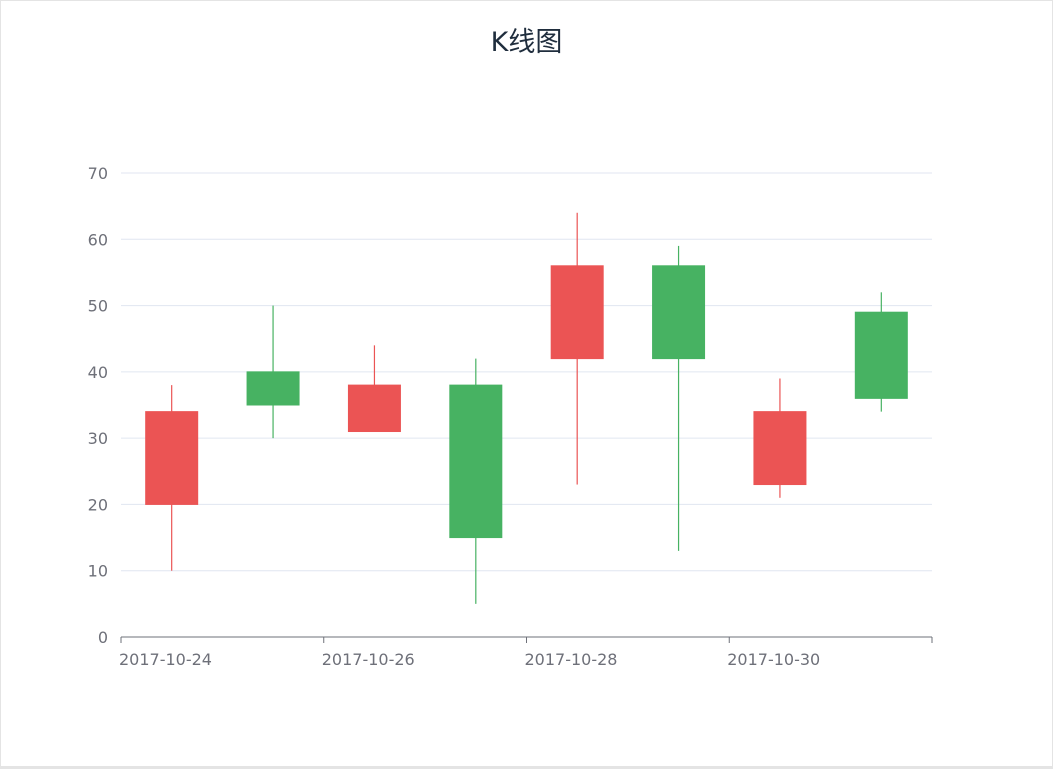 The height and width of the screenshot is (769, 1053). I want to click on x-tick-label: 2017-10-24, so click(165, 659).